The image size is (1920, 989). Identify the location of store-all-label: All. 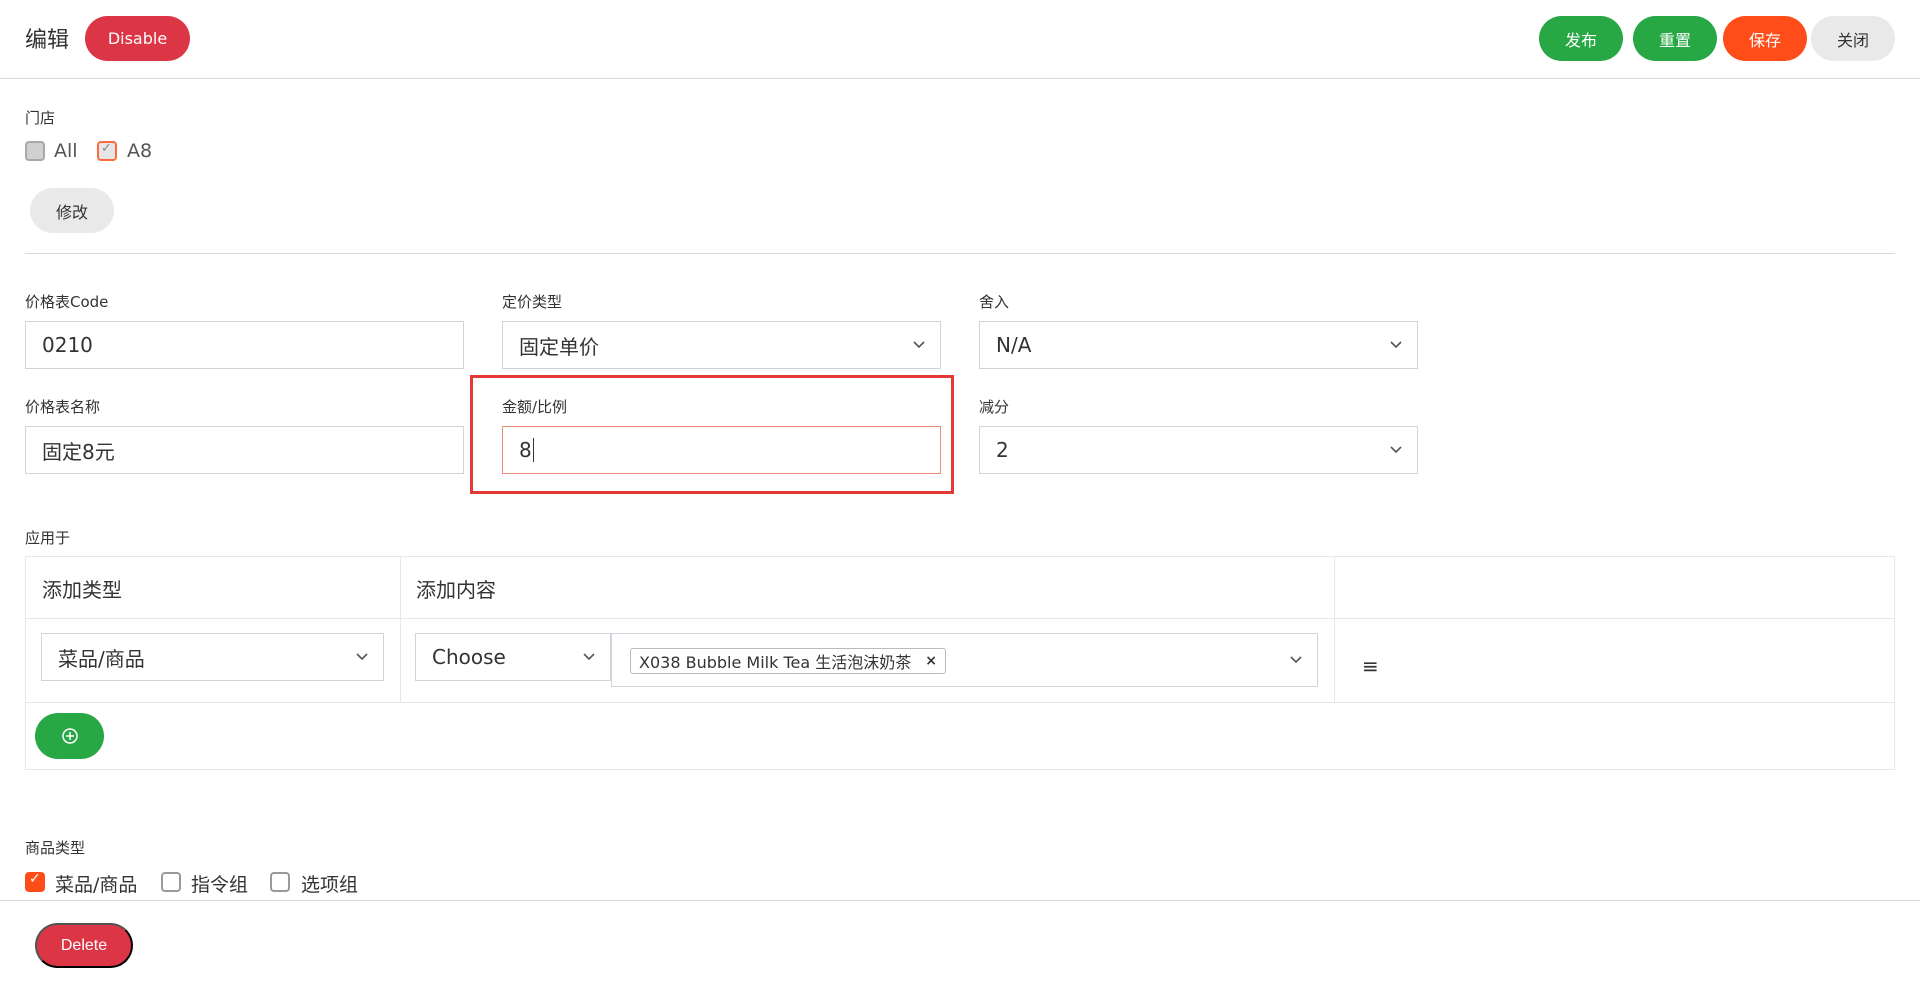
(66, 151).